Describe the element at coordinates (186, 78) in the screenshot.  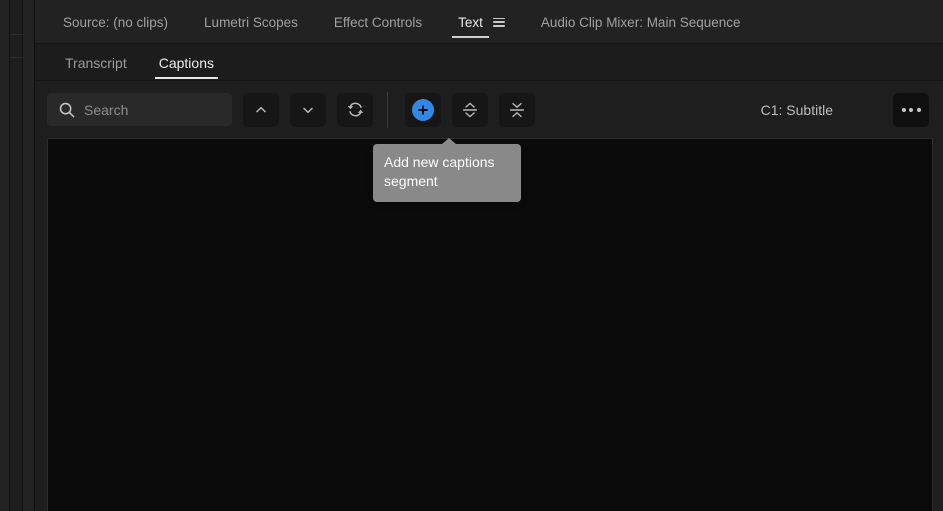
I see `subtab-captions-active-underline` at that location.